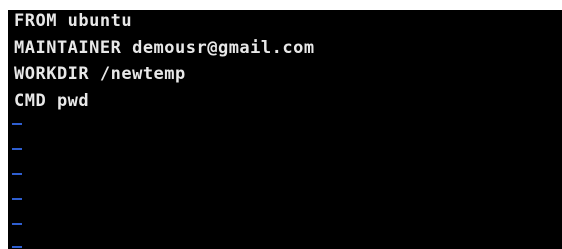 The width and height of the screenshot is (562, 249). I want to click on dockerfile-line-maintainer: MAINTAINER demousr@gmail.com, so click(164, 48).